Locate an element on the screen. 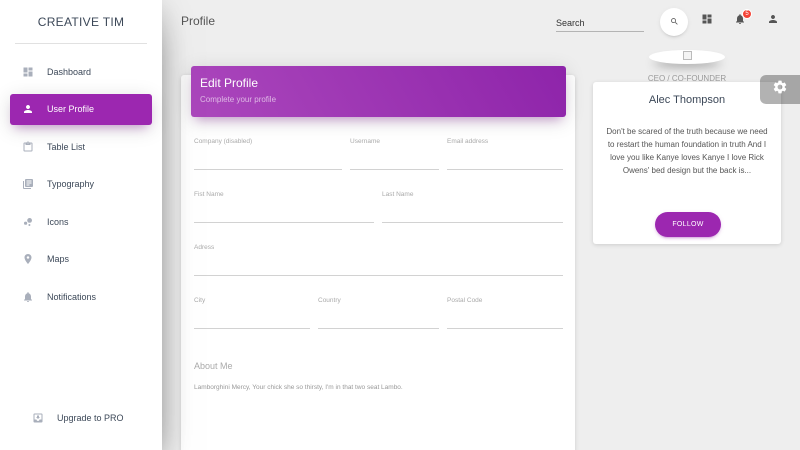  email-input is located at coordinates (505, 161).